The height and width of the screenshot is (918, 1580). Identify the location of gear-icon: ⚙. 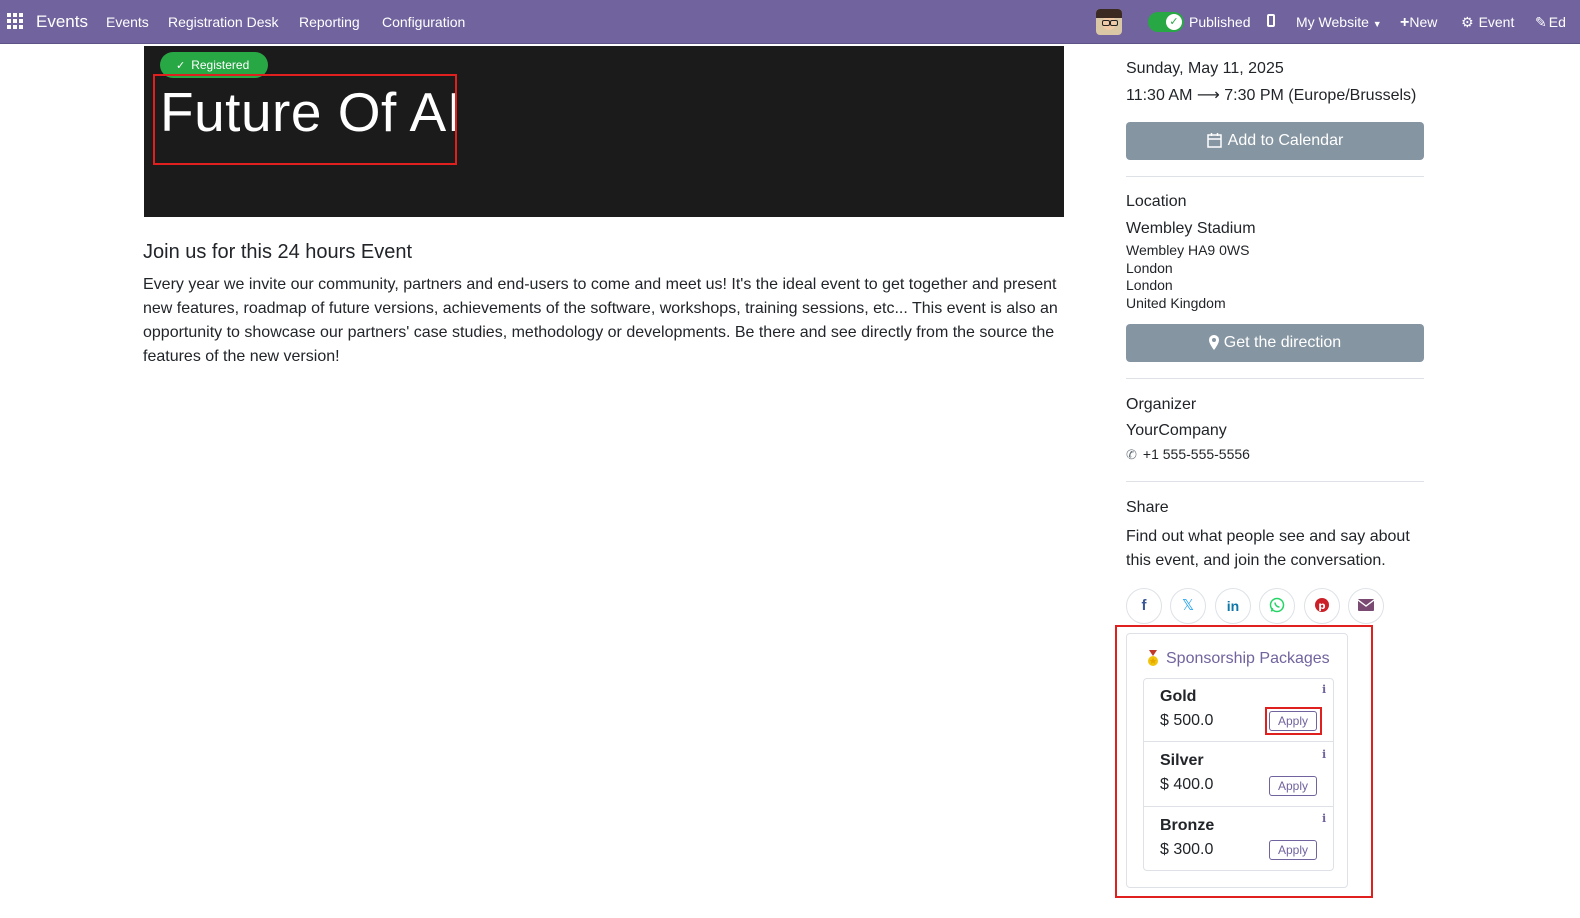
(1467, 22).